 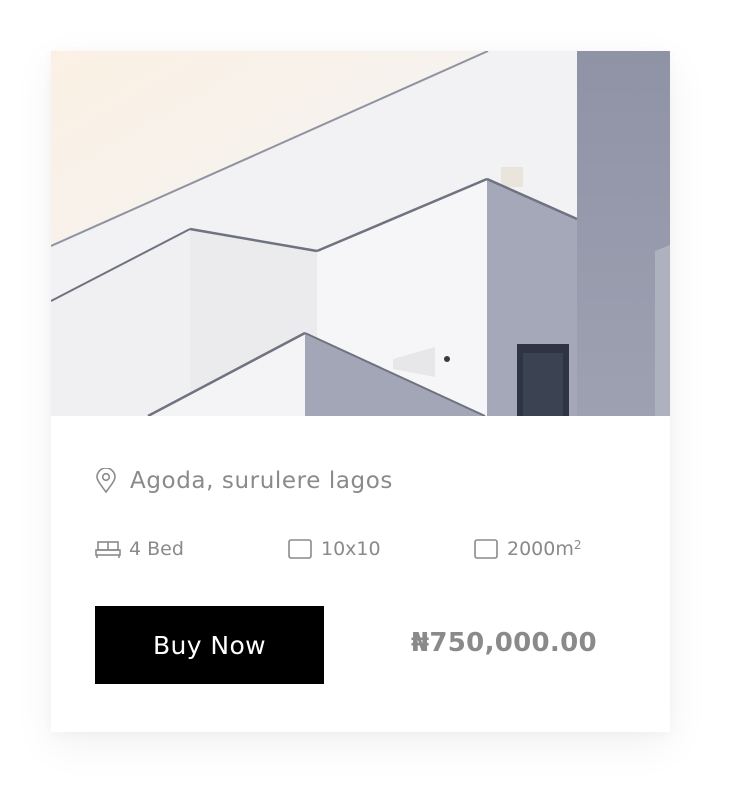 What do you see at coordinates (504, 643) in the screenshot?
I see `price: ₦750,000.00` at bounding box center [504, 643].